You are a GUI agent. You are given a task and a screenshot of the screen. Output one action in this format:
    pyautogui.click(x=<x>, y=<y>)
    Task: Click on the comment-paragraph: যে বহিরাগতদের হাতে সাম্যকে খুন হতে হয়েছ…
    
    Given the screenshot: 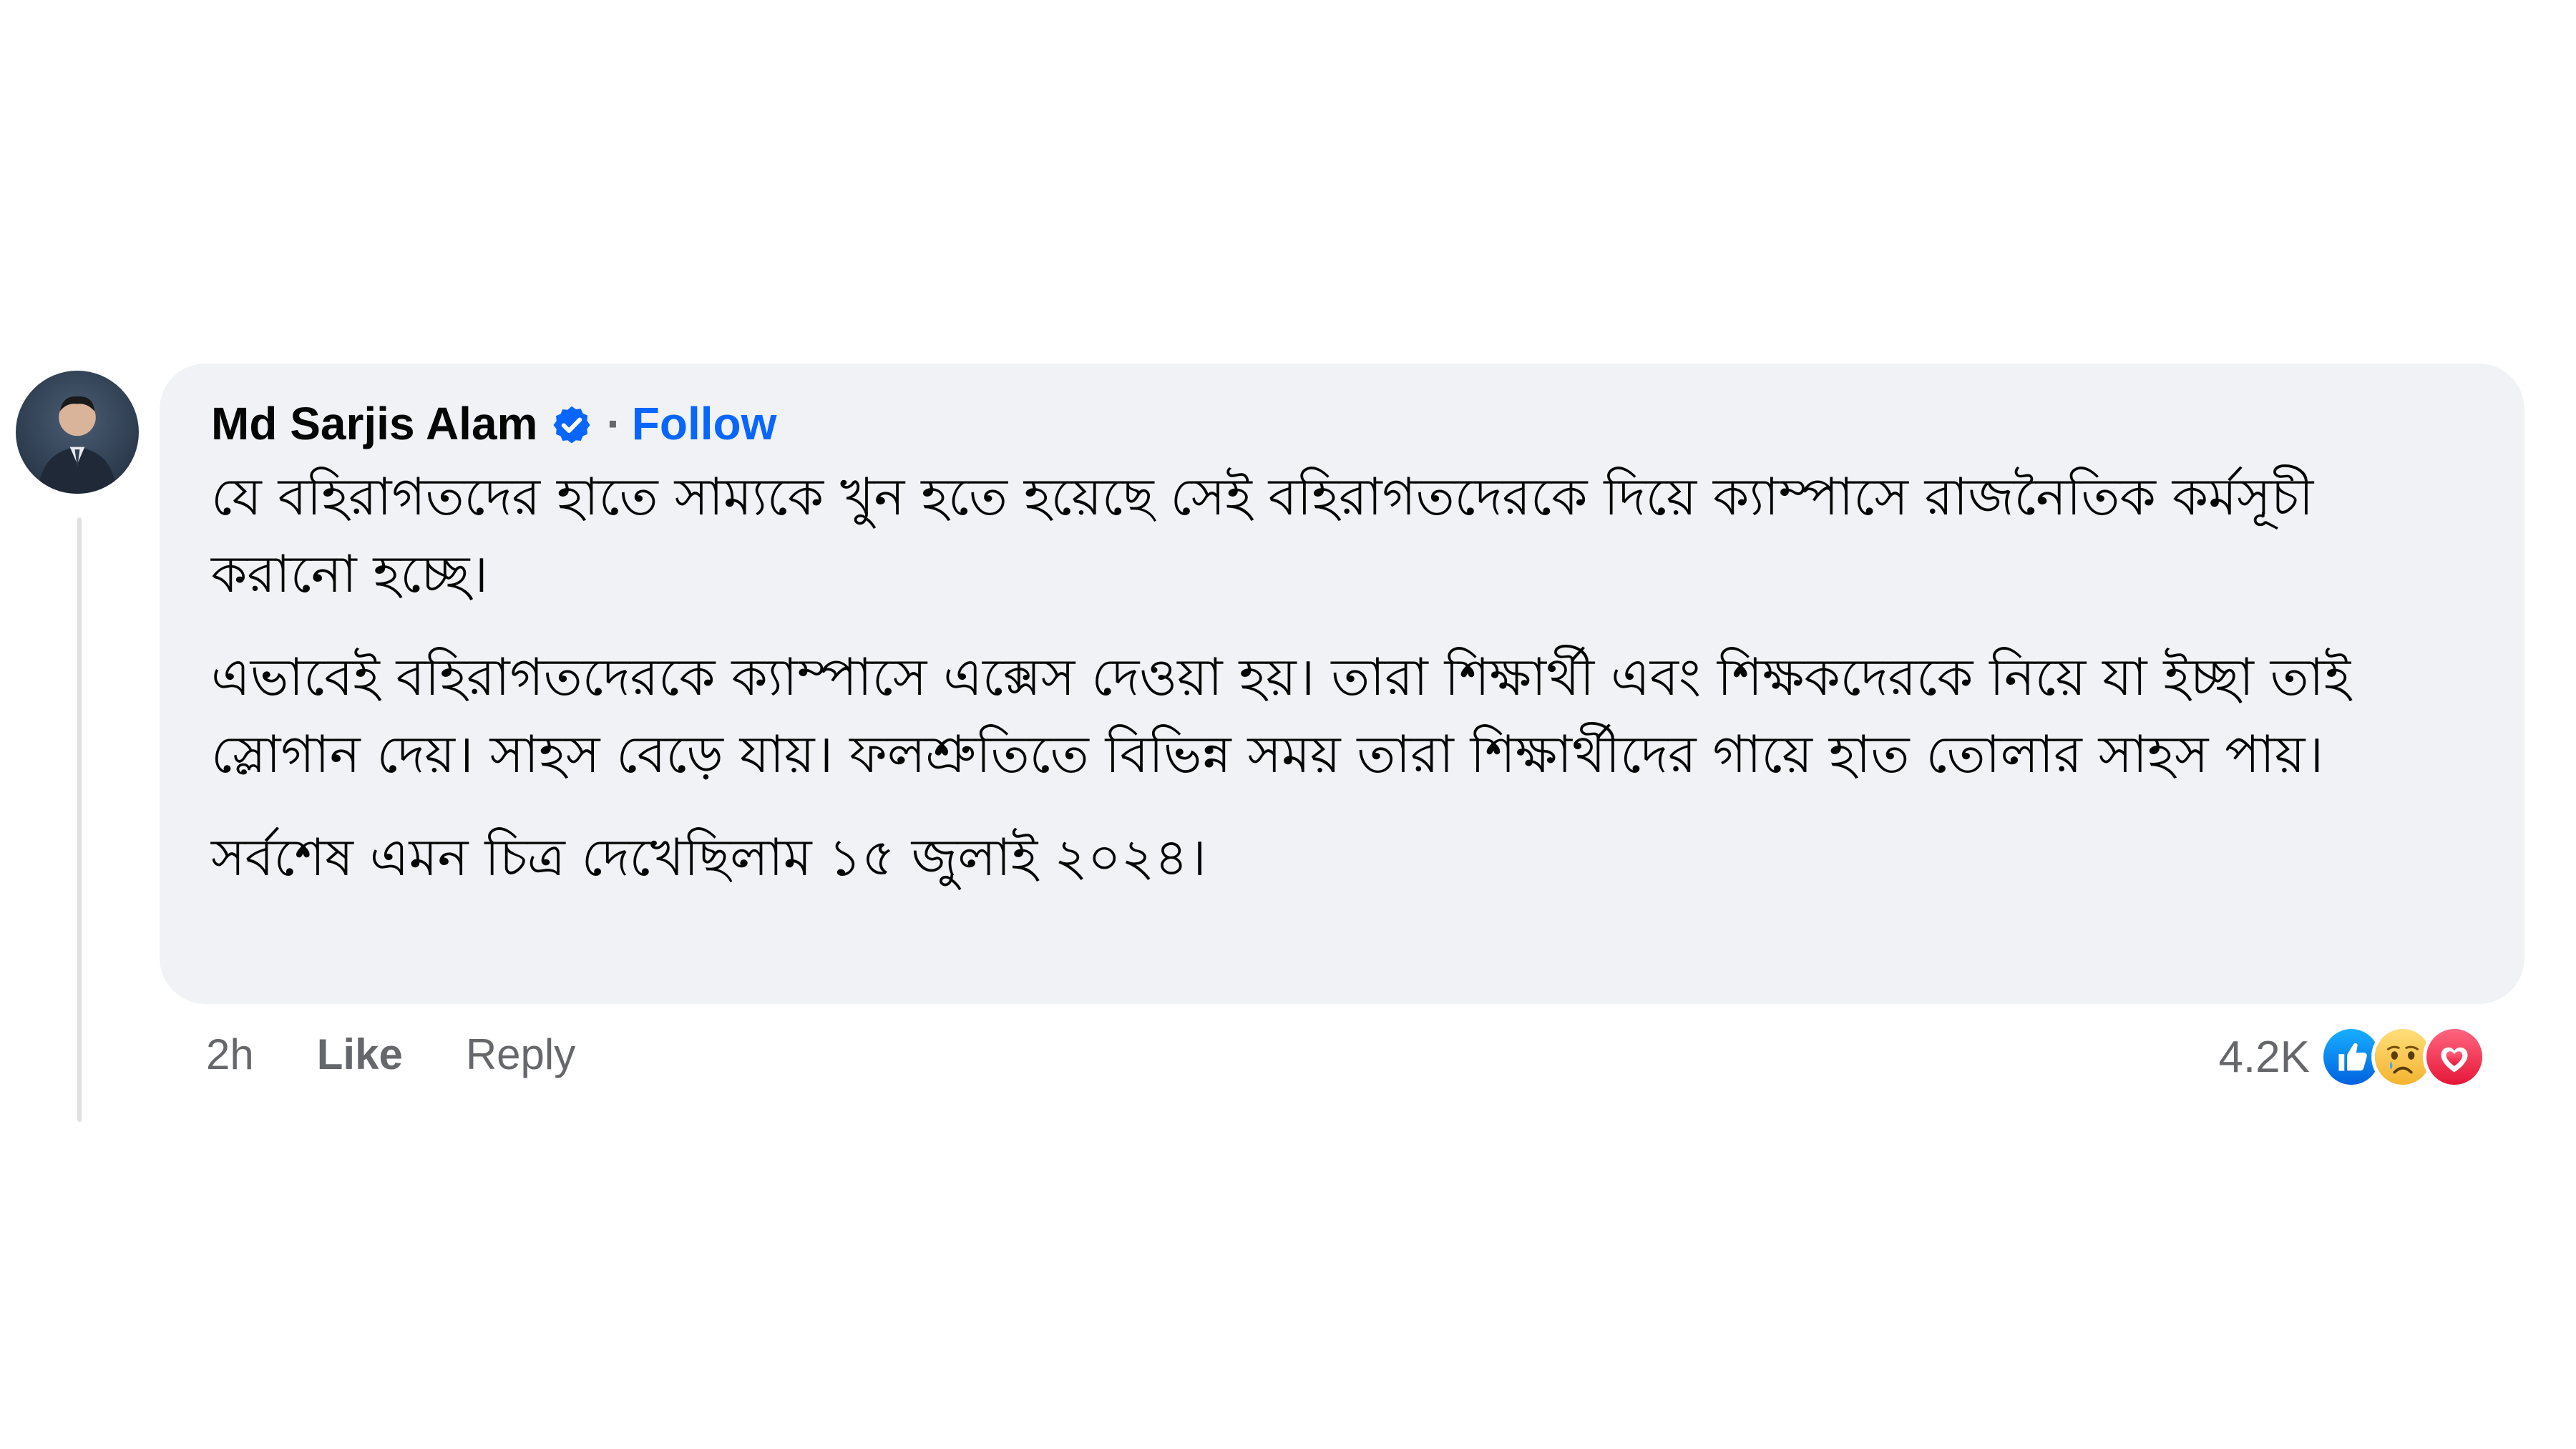 What is the action you would take?
    pyautogui.click(x=1262, y=535)
    